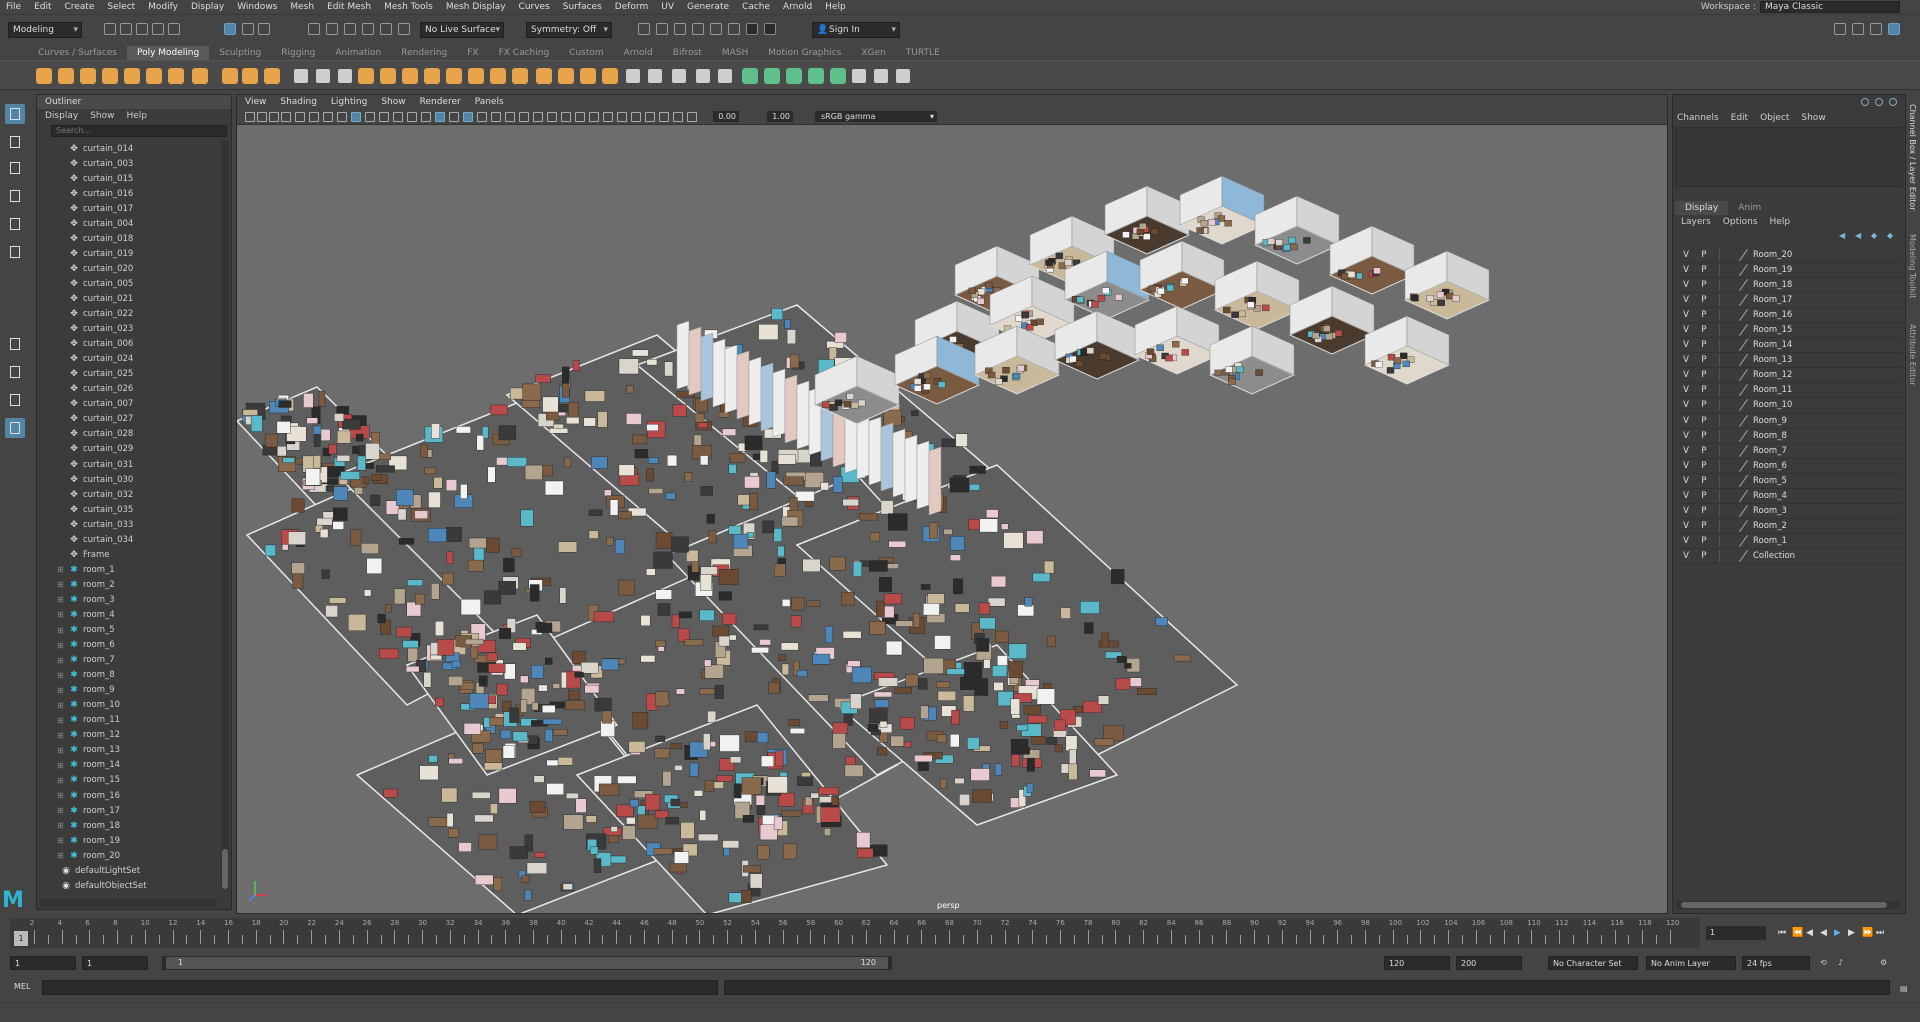  I want to click on script-editor-icon: ▤, so click(1904, 989).